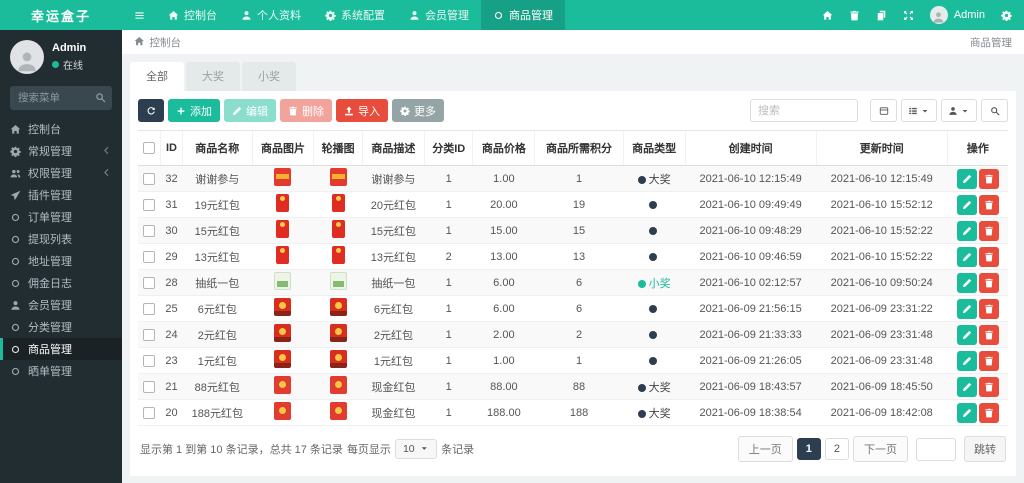 This screenshot has width=1024, height=483. Describe the element at coordinates (61, 217) in the screenshot. I see `sidebar-item-order: 订单管理` at that location.